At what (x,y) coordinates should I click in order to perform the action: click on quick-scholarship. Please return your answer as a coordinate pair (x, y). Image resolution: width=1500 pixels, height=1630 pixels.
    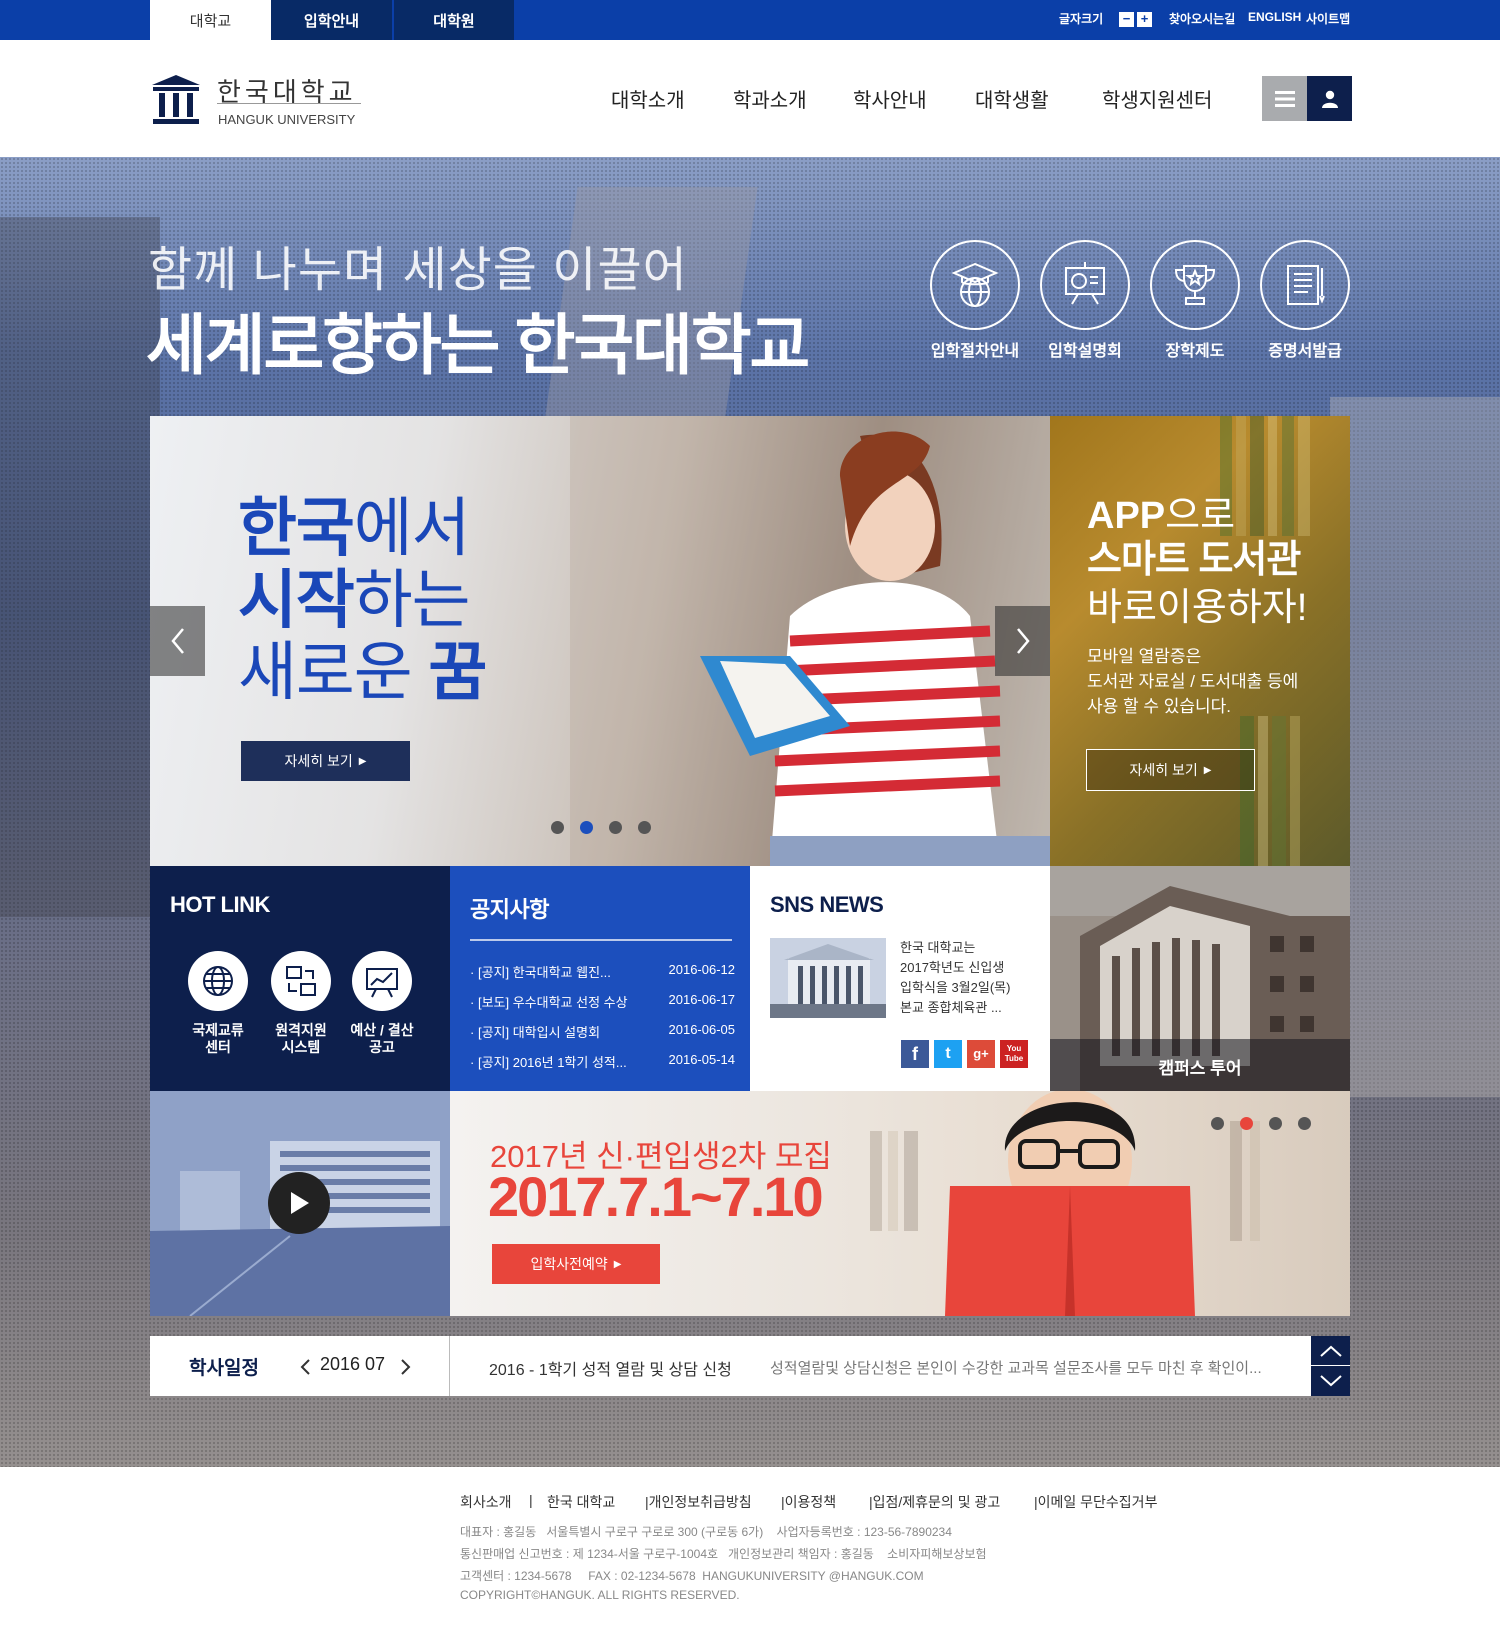
    Looking at the image, I should click on (1195, 285).